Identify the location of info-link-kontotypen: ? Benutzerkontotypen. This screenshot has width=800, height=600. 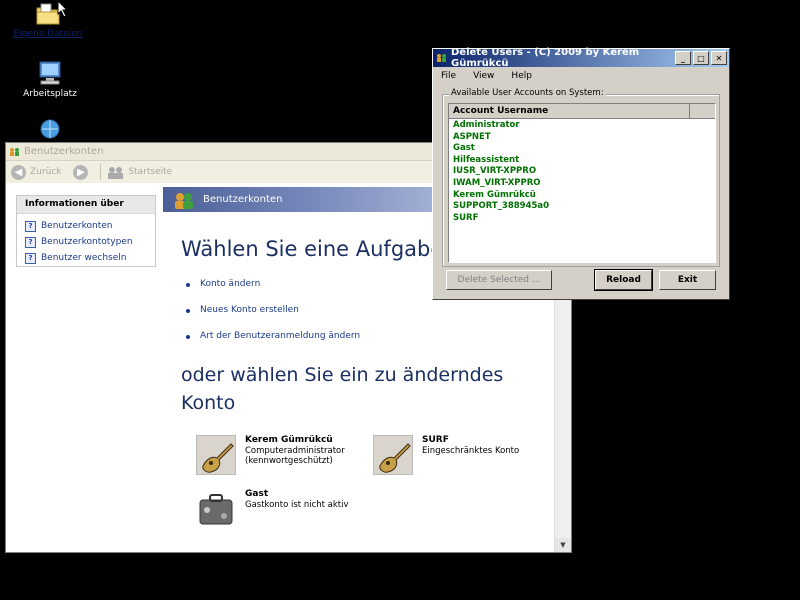
(90, 242).